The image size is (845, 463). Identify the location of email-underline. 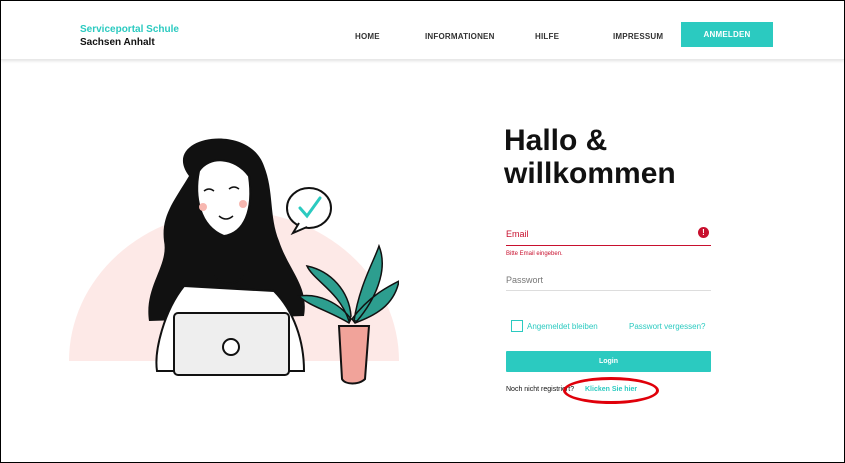
(608, 245).